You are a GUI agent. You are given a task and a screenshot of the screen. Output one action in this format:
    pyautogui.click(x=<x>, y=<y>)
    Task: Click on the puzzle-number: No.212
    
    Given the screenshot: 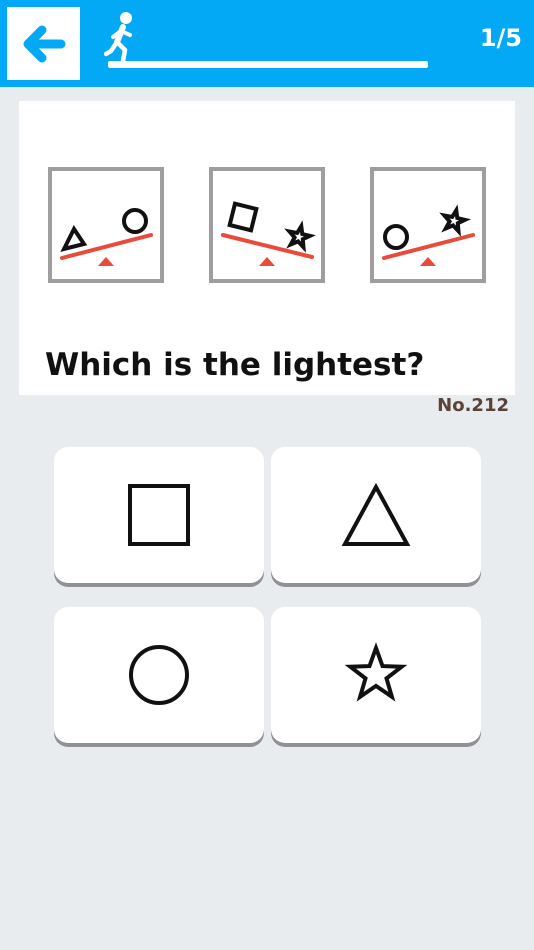 What is the action you would take?
    pyautogui.click(x=473, y=405)
    